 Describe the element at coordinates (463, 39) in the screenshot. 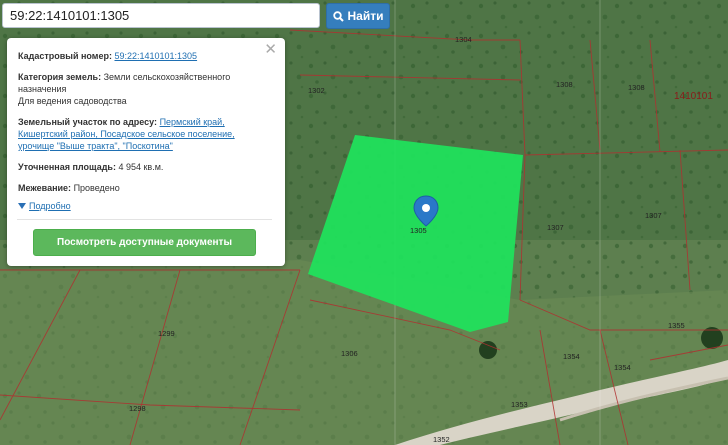

I see `parcel-label: 1304` at that location.